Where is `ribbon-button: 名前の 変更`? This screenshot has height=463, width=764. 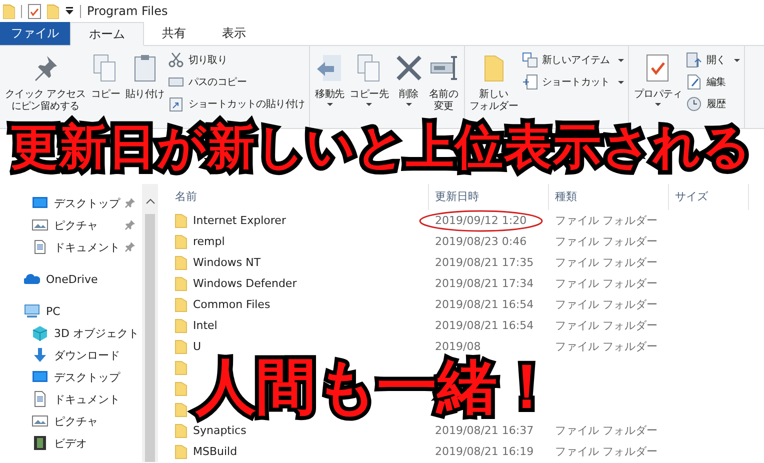
ribbon-button: 名前の 変更 is located at coordinates (444, 83).